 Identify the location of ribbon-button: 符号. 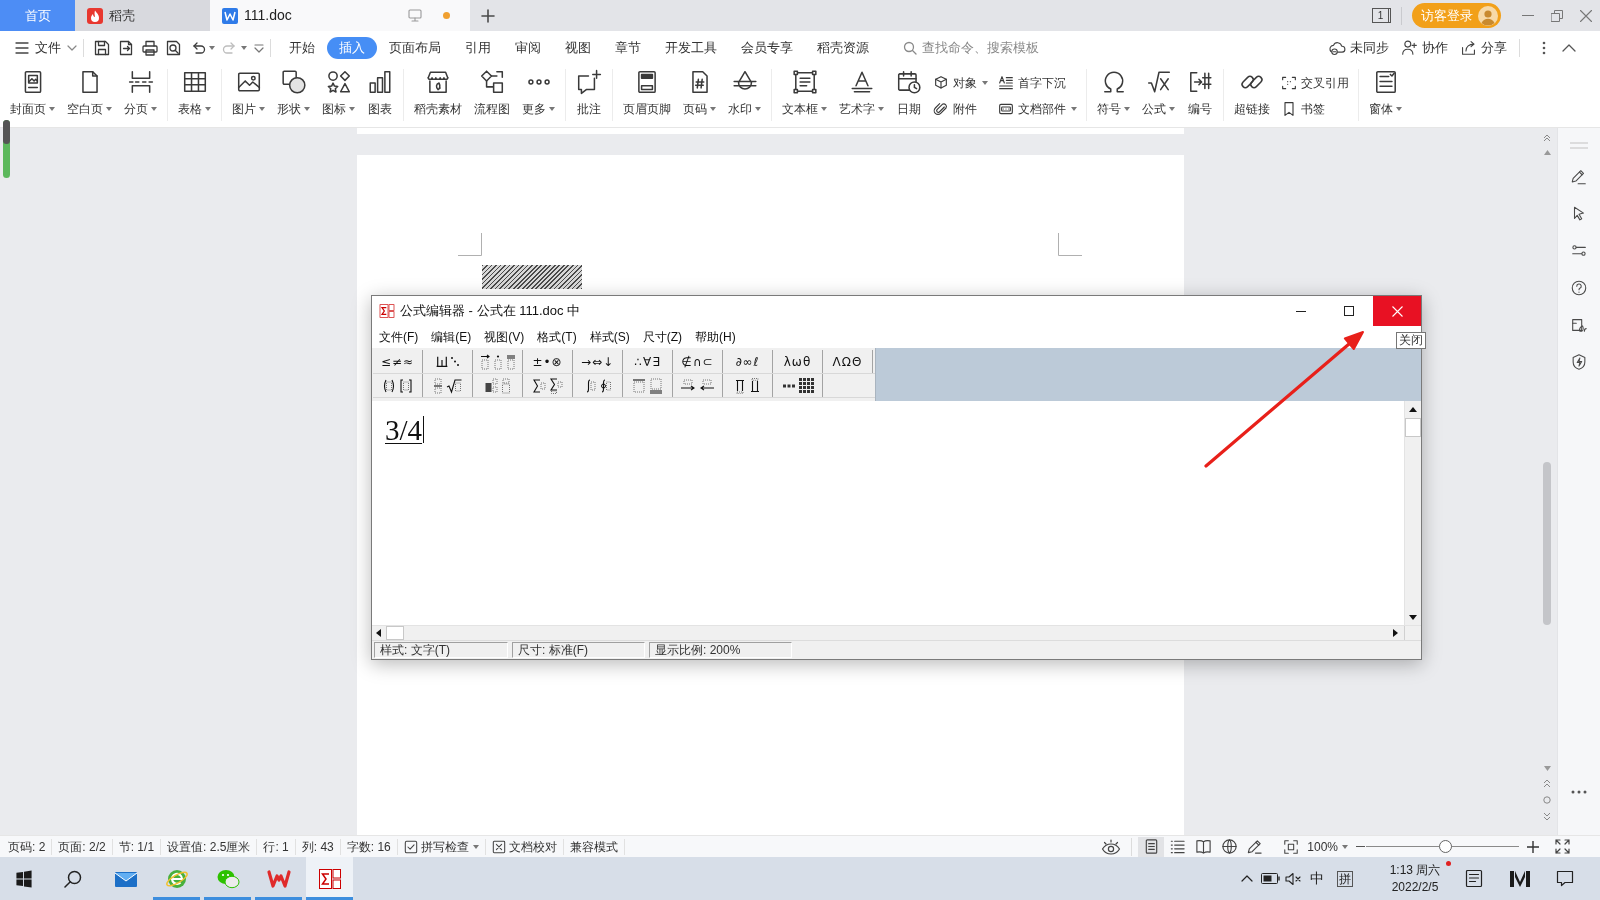
(1113, 97).